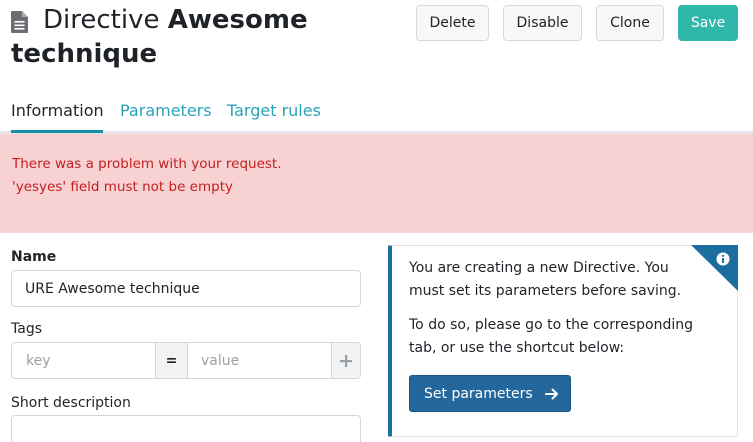 Image resolution: width=753 pixels, height=442 pixels. I want to click on title-prefix: Directive, so click(101, 20).